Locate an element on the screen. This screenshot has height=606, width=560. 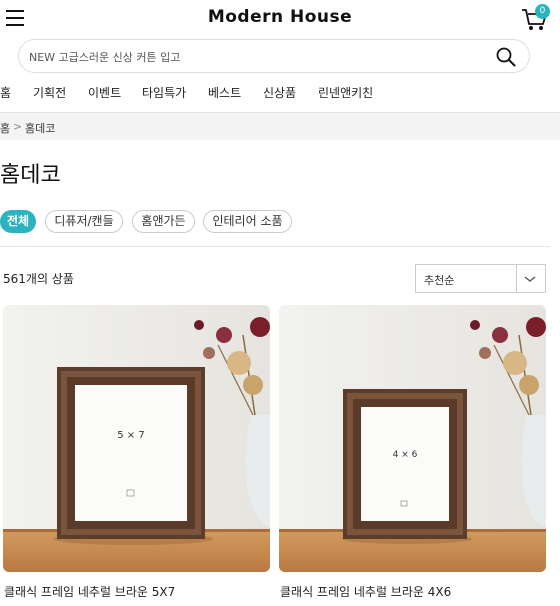
frame-size-label: 4 × 6 is located at coordinates (405, 455).